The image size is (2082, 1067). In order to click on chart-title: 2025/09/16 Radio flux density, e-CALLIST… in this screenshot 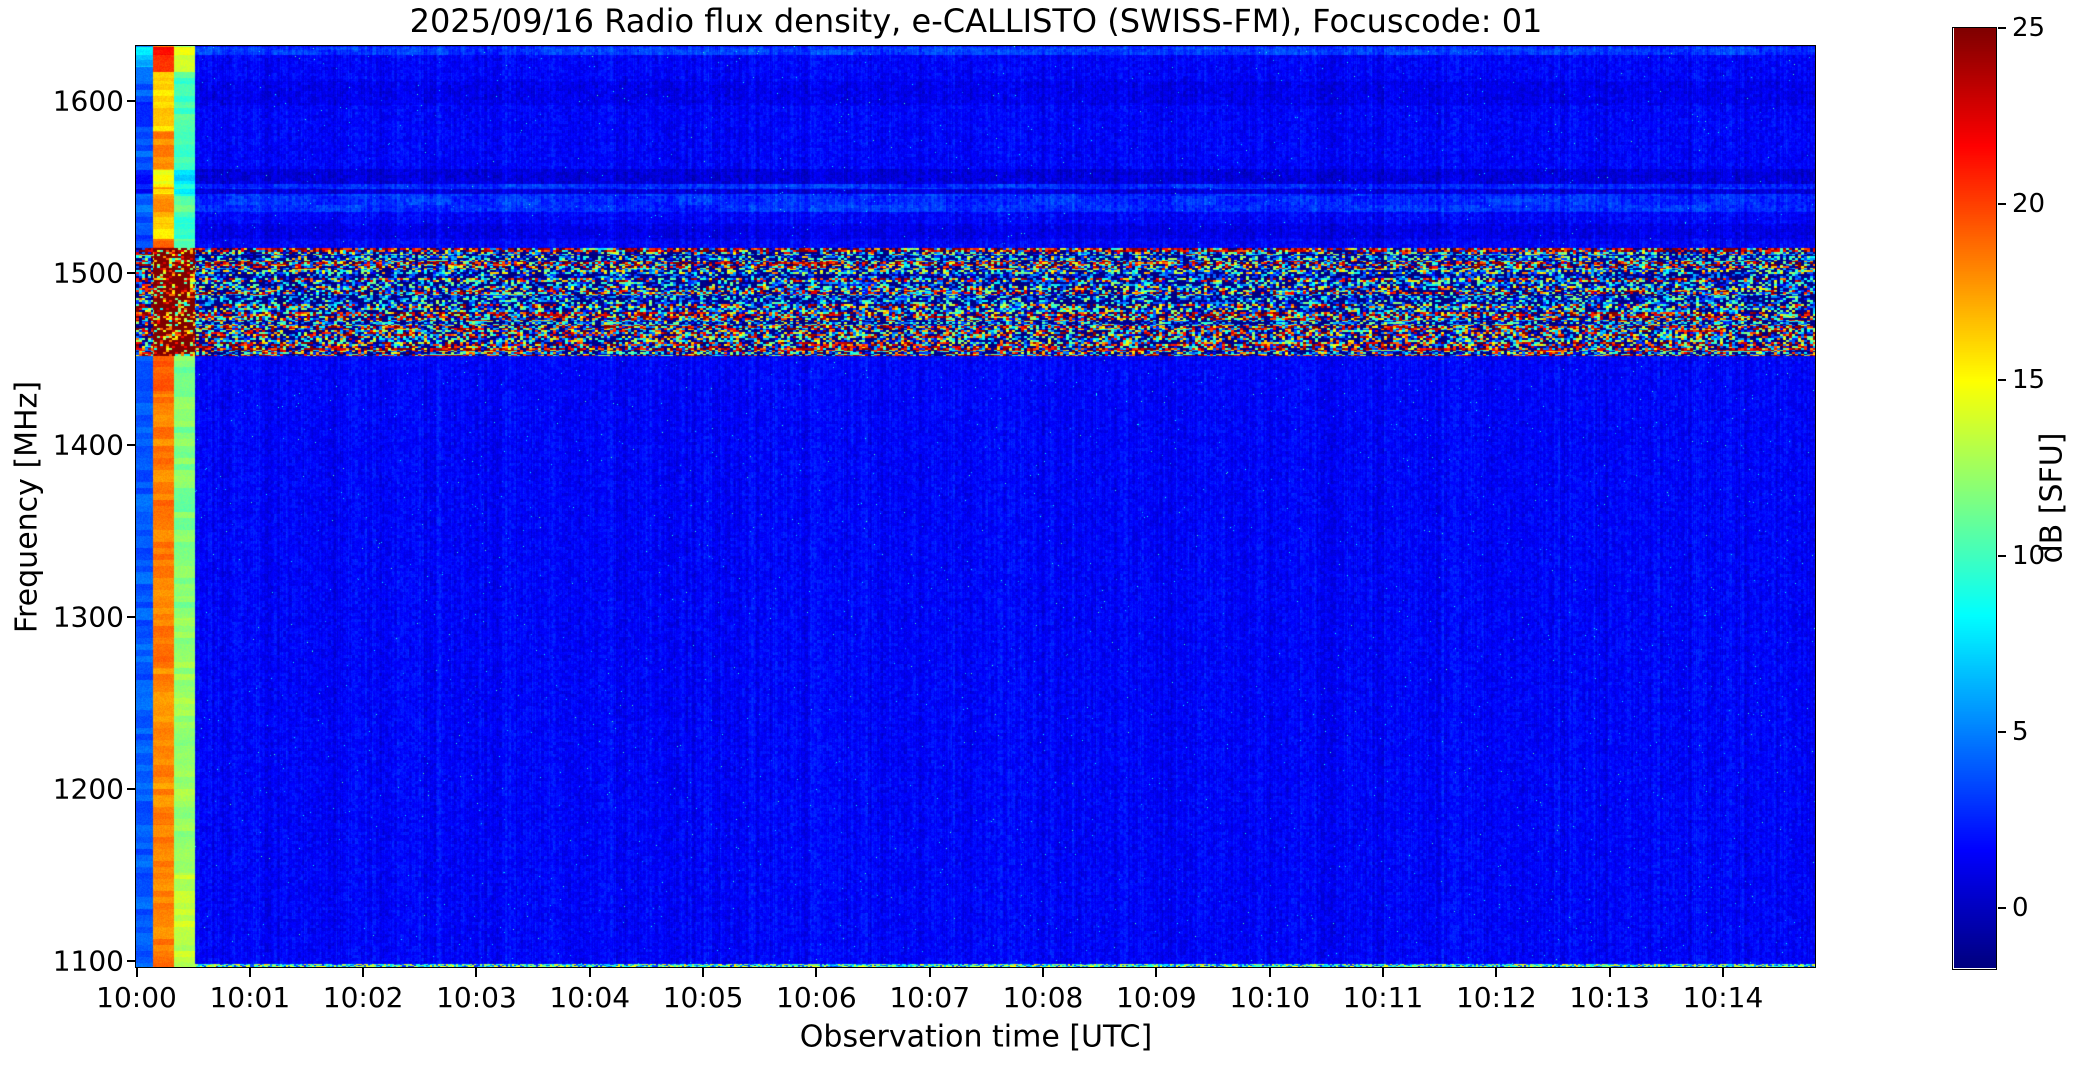, I will do `click(976, 21)`.